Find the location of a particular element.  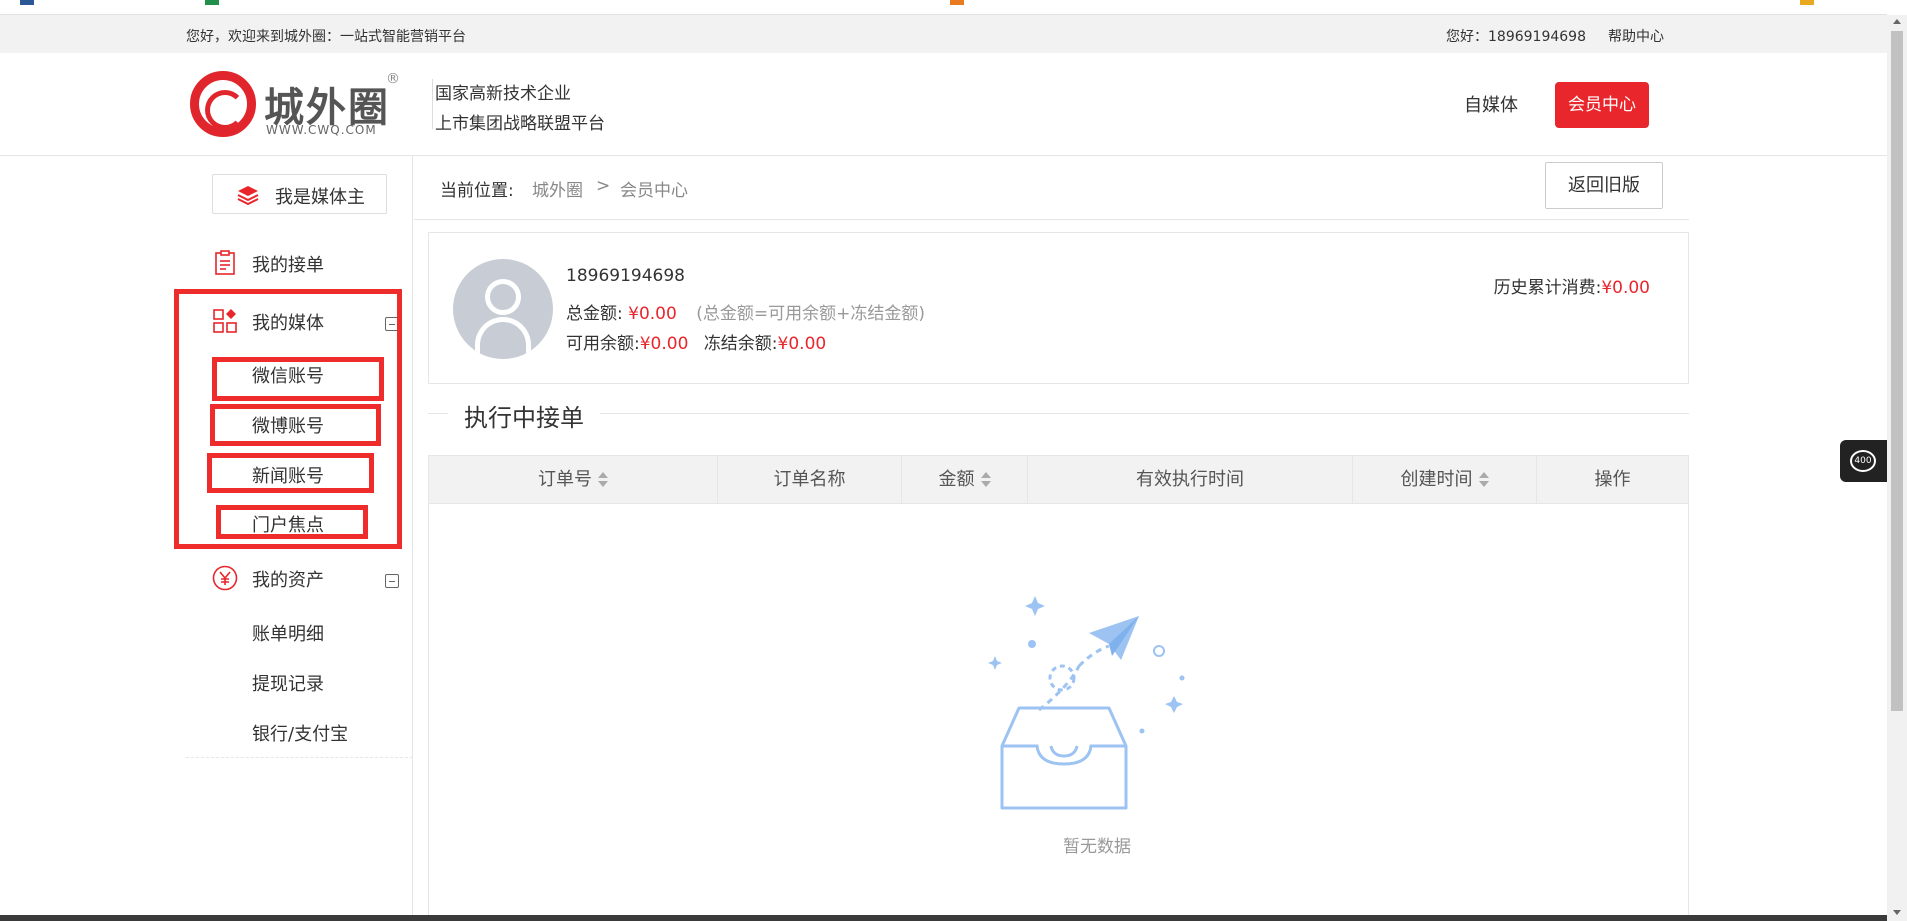

section-title-rule is located at coordinates (1058, 413).